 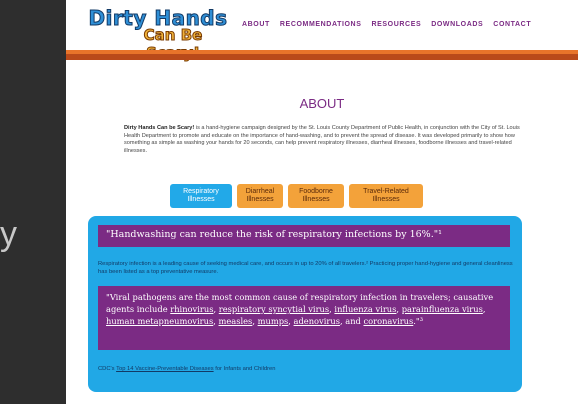 I want to click on nav-resources: RESOURCES, so click(x=396, y=24).